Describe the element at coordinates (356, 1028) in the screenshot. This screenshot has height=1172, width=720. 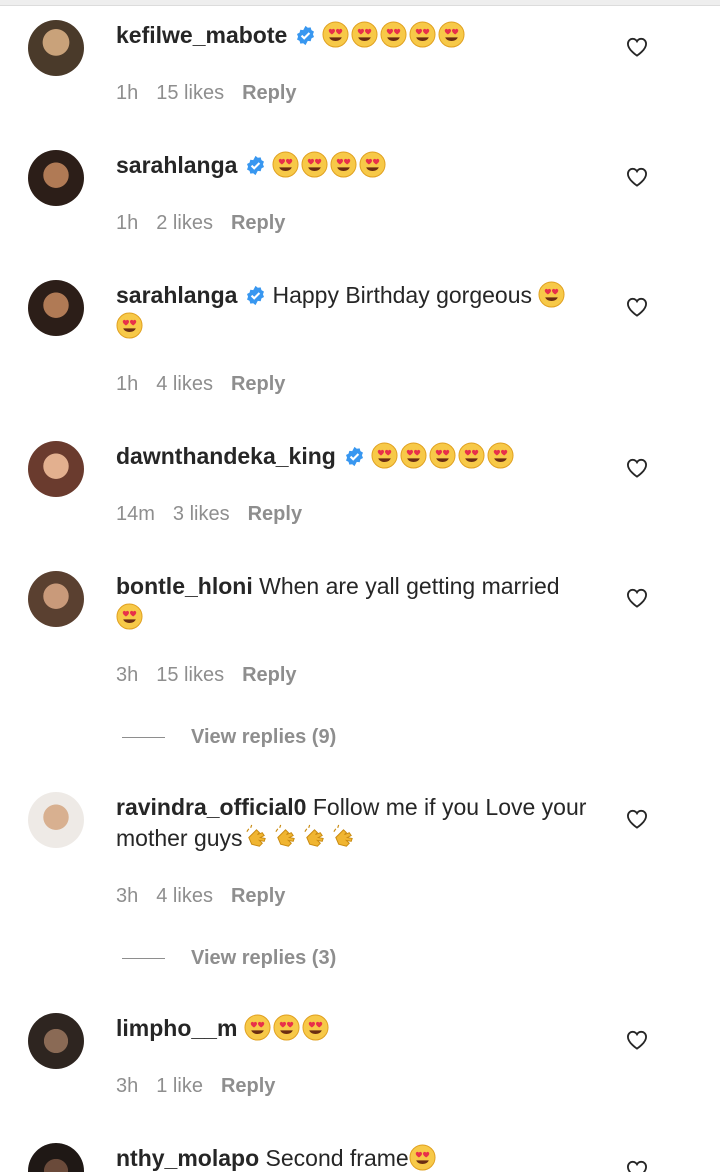
I see `comment-body: limpho__m` at that location.